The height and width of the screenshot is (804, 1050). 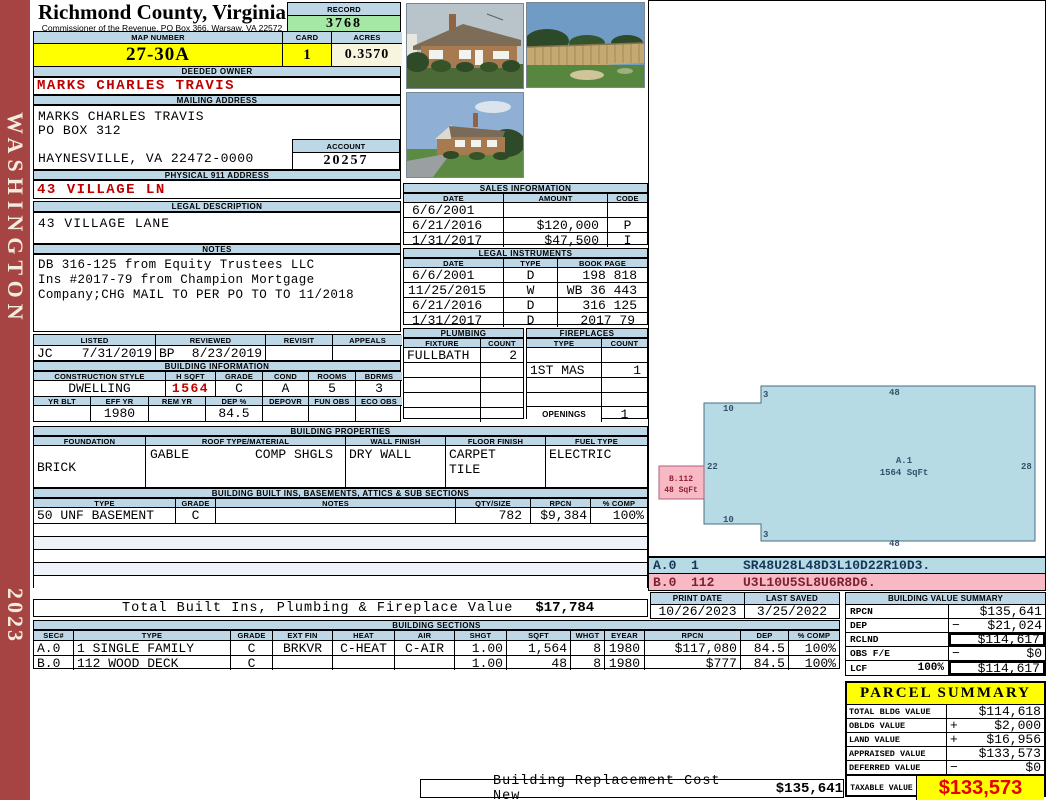 What do you see at coordinates (100, 388) in the screenshot?
I see `construction-style-value: DWELLING` at bounding box center [100, 388].